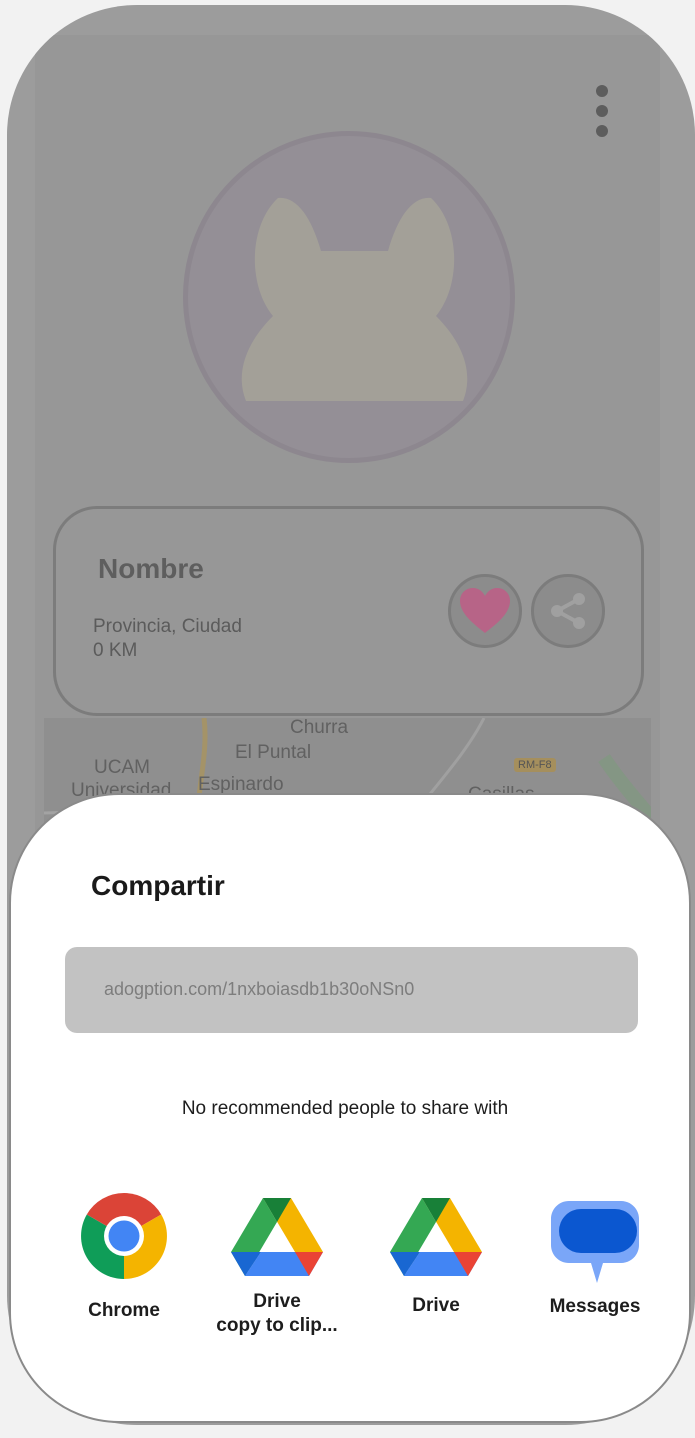  Describe the element at coordinates (354, 299) in the screenshot. I see `rabbit-silhouette-icon` at that location.